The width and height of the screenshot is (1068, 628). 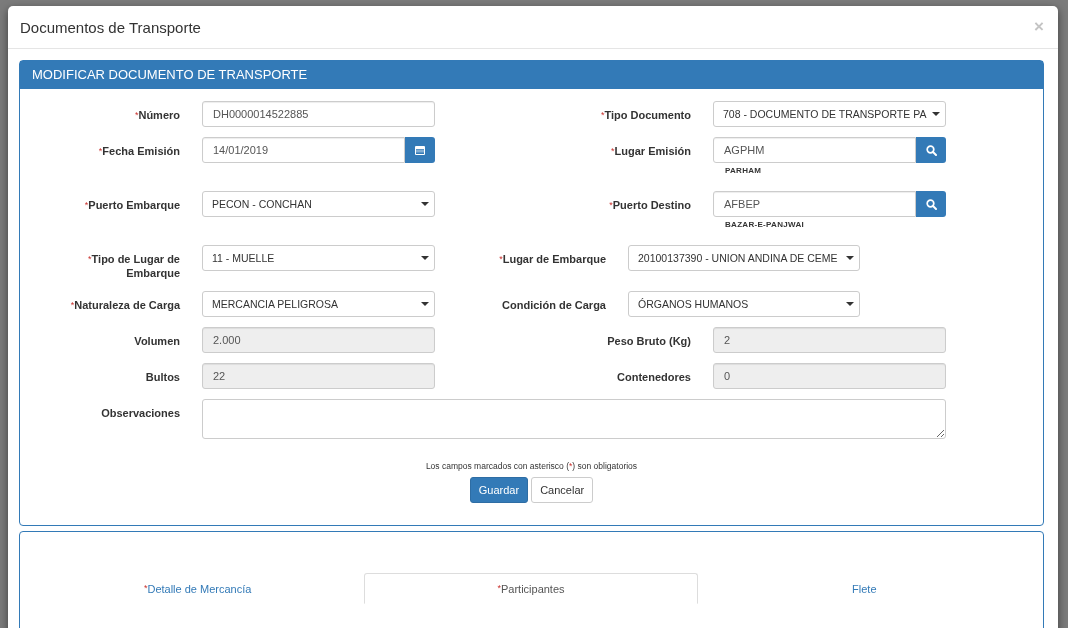 What do you see at coordinates (131, 205) in the screenshot?
I see `field-label: *Puerto Embarque` at bounding box center [131, 205].